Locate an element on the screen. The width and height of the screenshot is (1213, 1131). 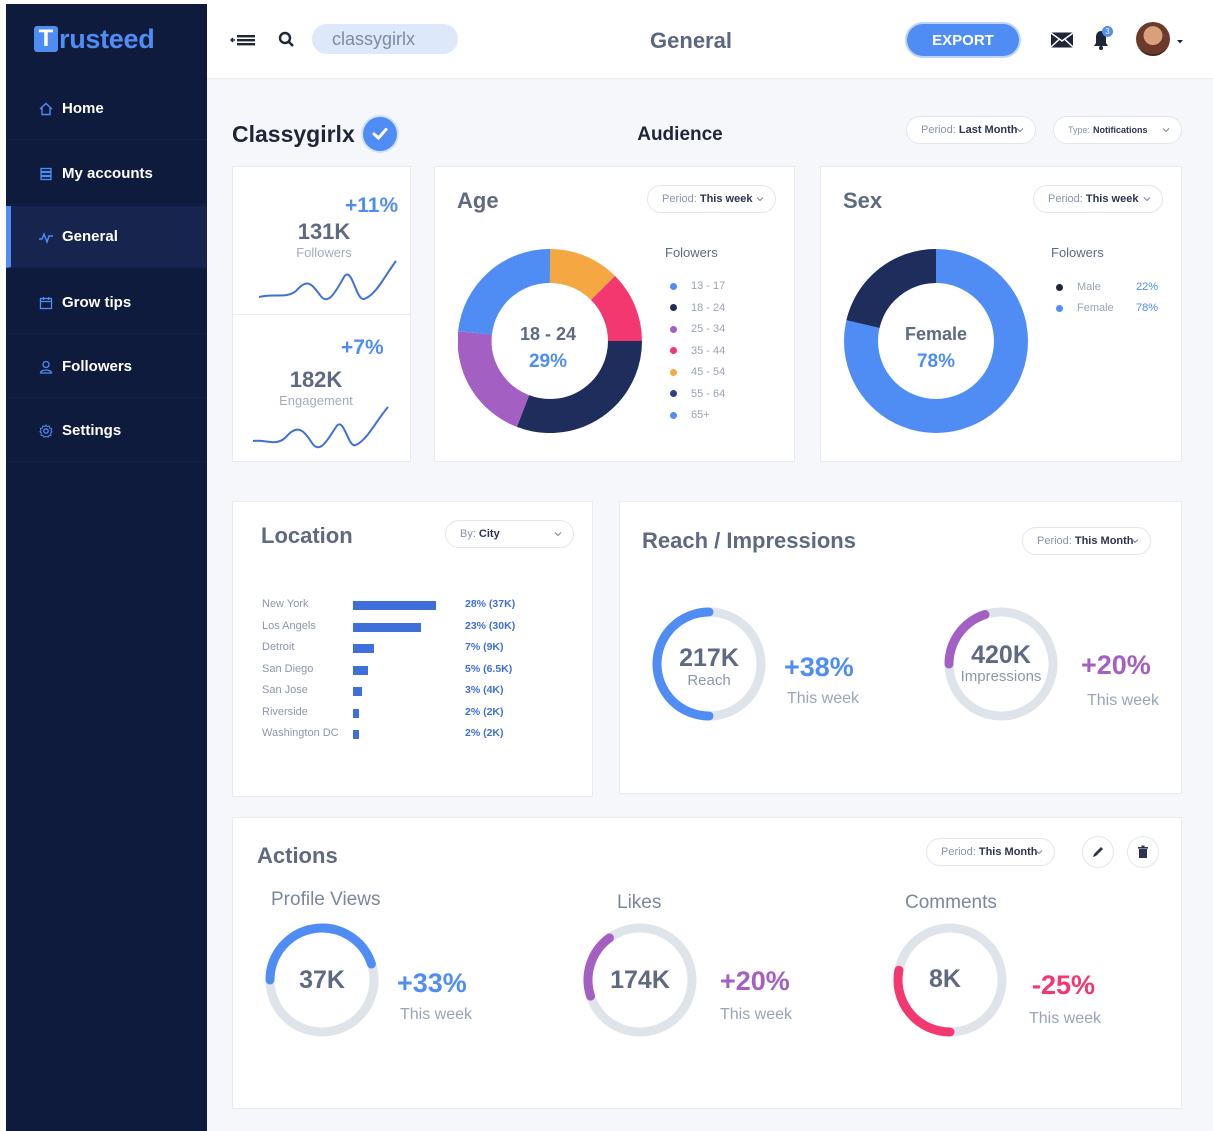
likes-label: Likes is located at coordinates (639, 902).